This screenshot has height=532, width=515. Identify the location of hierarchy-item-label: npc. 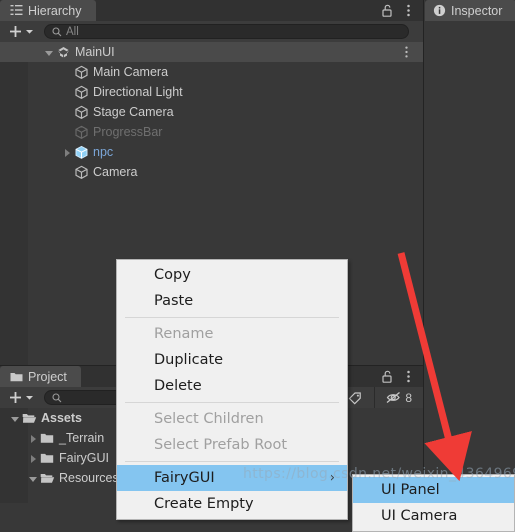
(103, 152).